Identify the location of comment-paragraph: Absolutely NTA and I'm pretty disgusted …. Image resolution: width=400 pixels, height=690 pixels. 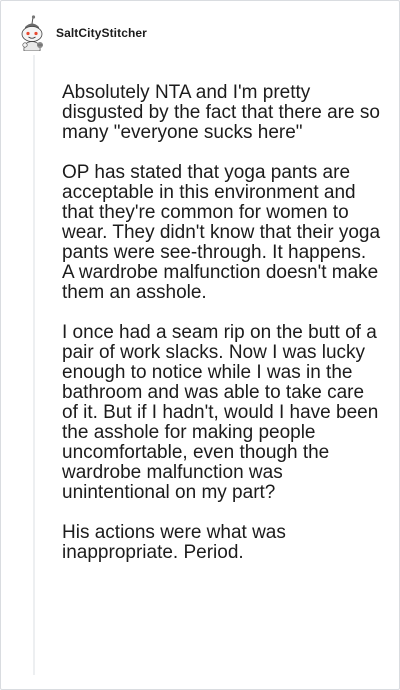
(221, 112).